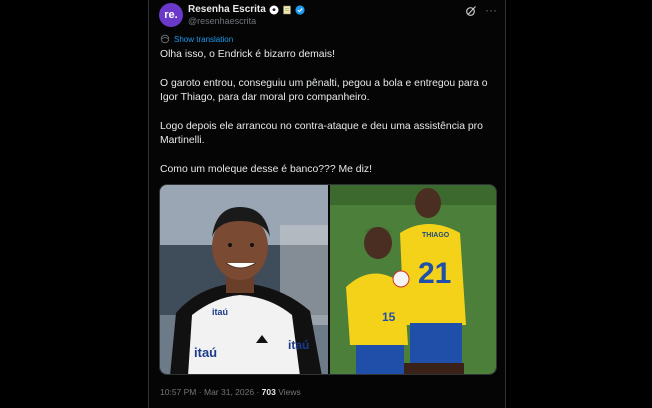 Image resolution: width=652 pixels, height=408 pixels. Describe the element at coordinates (268, 392) in the screenshot. I see `views-count: 703` at that location.